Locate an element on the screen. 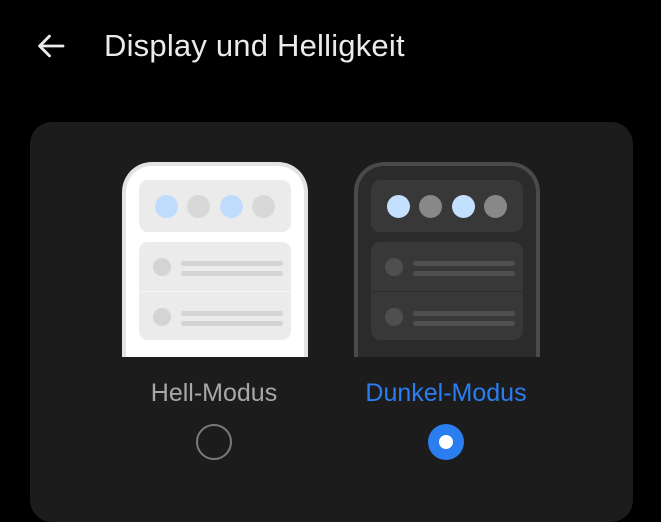  radio-selected-dot is located at coordinates (446, 442).